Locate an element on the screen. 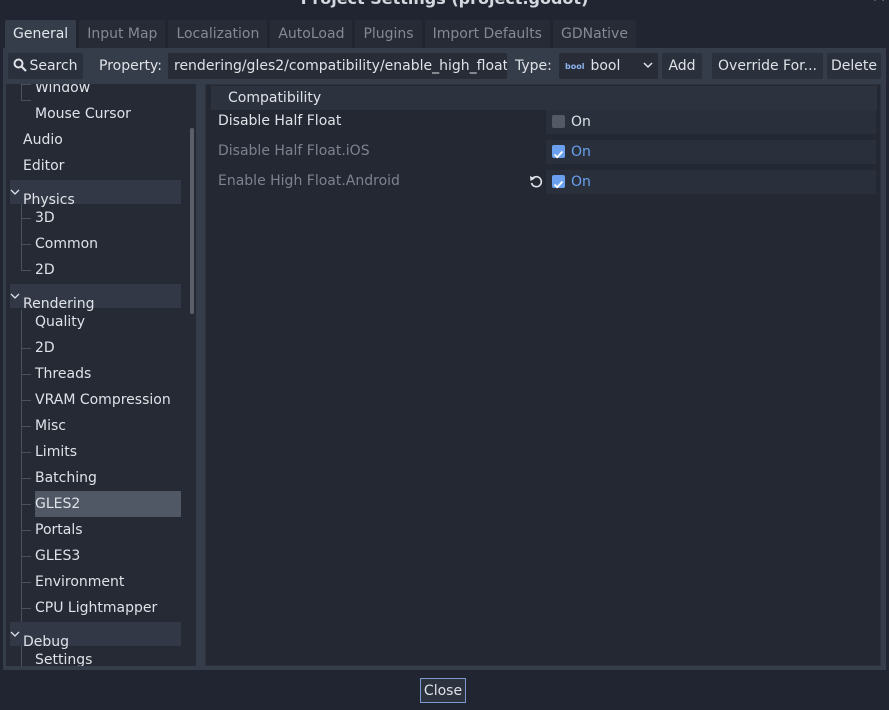 The width and height of the screenshot is (889, 710). tree-item-threads: Threads is located at coordinates (63, 374).